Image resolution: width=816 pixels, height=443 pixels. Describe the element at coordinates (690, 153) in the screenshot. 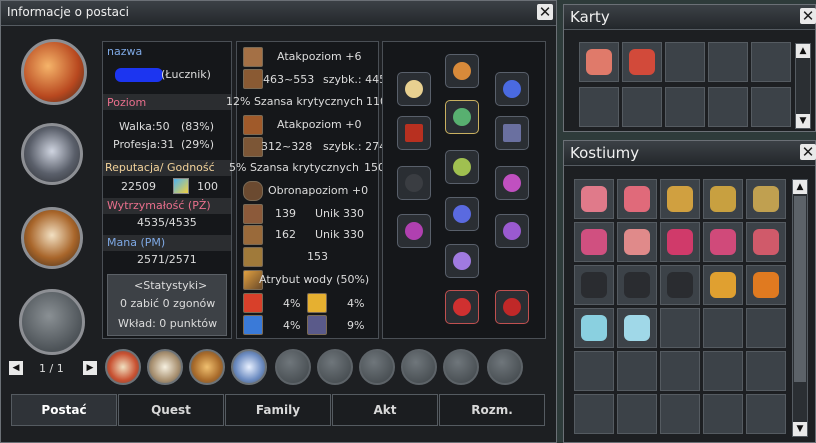

I see `costumes-window-titlebar: Kostiumy ✕` at that location.